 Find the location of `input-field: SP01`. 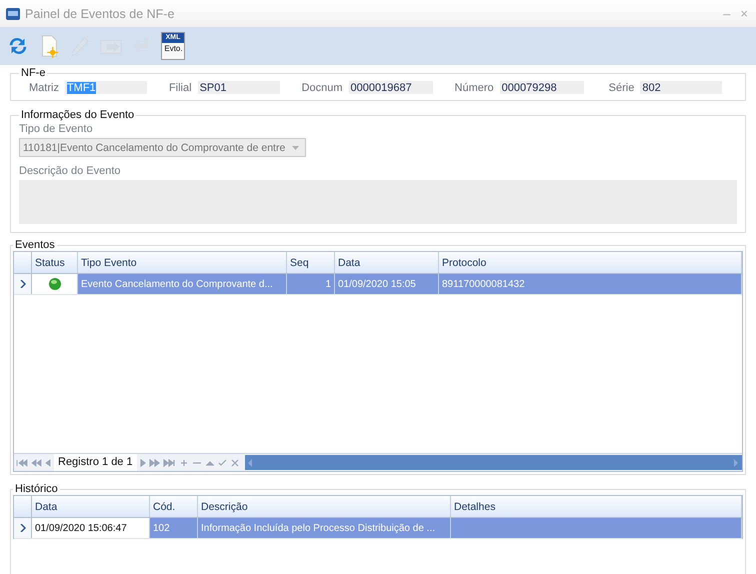

input-field: SP01 is located at coordinates (239, 87).